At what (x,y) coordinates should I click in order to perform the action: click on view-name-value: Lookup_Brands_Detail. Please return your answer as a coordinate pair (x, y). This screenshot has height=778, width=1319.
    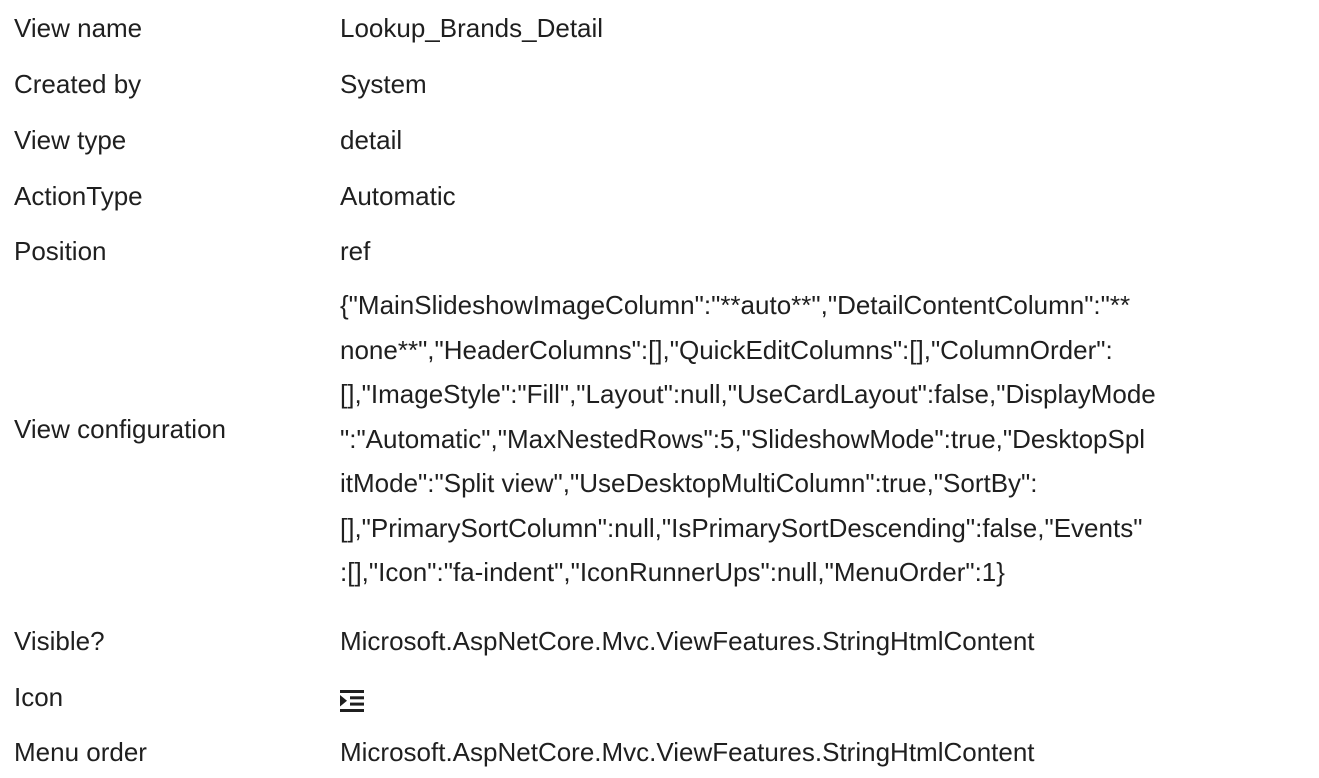
    Looking at the image, I should click on (472, 28).